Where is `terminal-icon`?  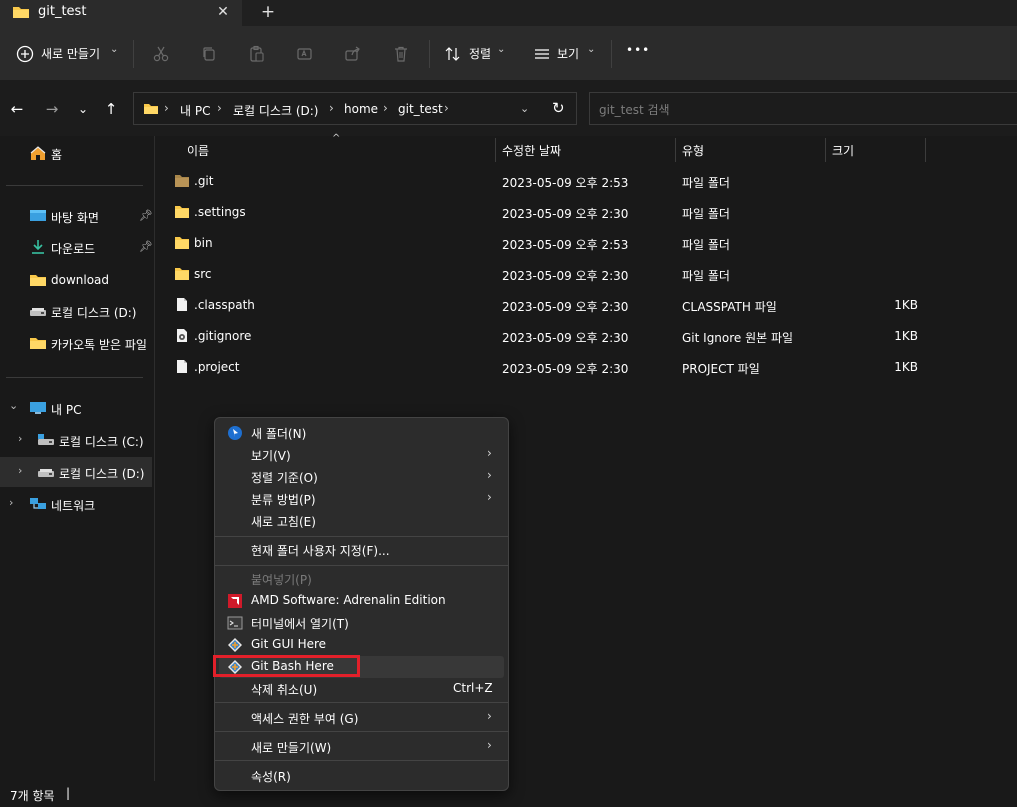 terminal-icon is located at coordinates (235, 623).